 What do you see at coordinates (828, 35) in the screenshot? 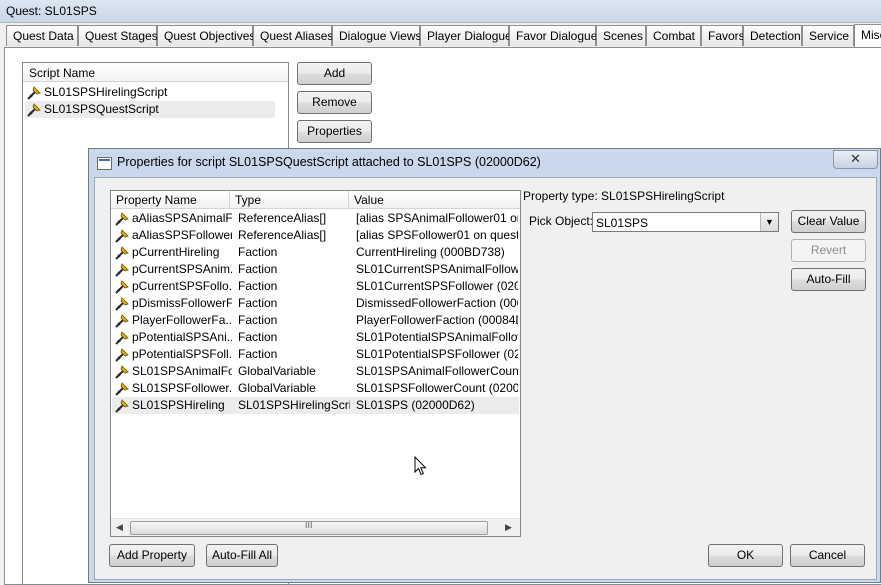
I see `tab-service: Service` at bounding box center [828, 35].